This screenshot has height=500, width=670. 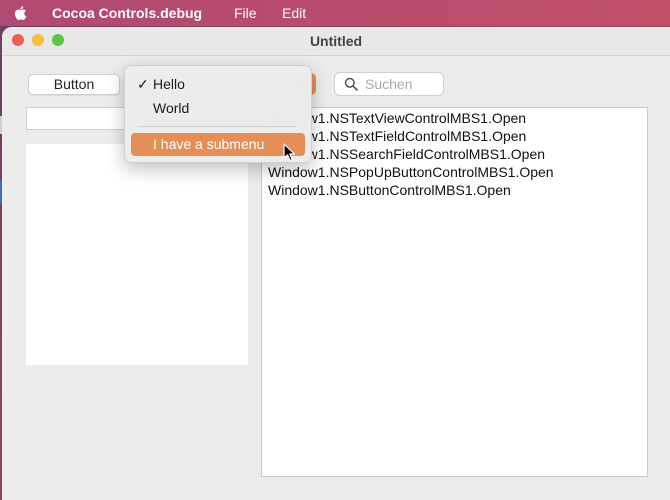 I want to click on menu-item-submenu-label: I have a submenu, so click(x=209, y=144).